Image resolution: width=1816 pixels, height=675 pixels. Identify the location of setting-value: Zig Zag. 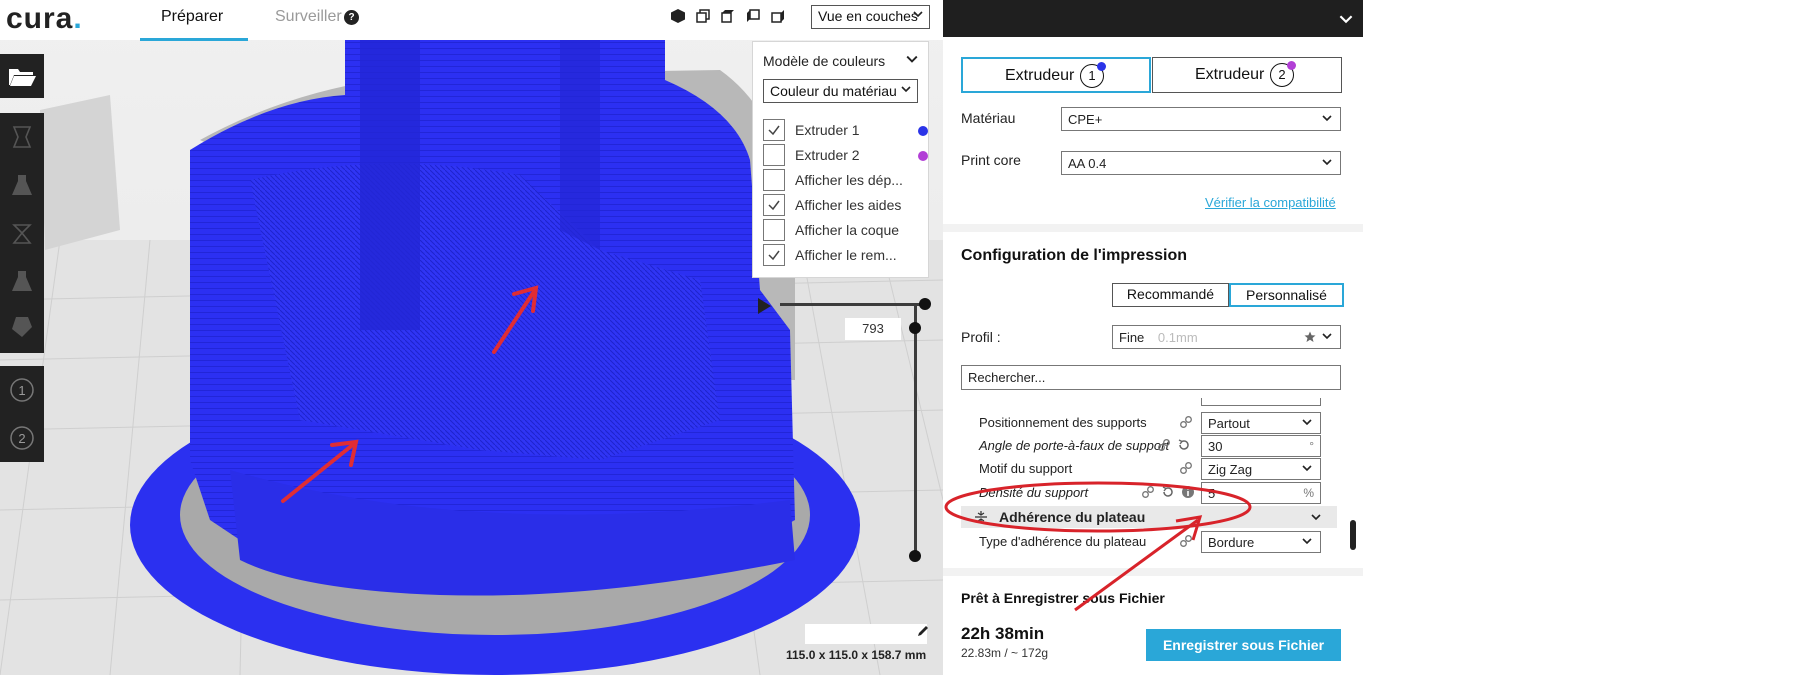
(1230, 469).